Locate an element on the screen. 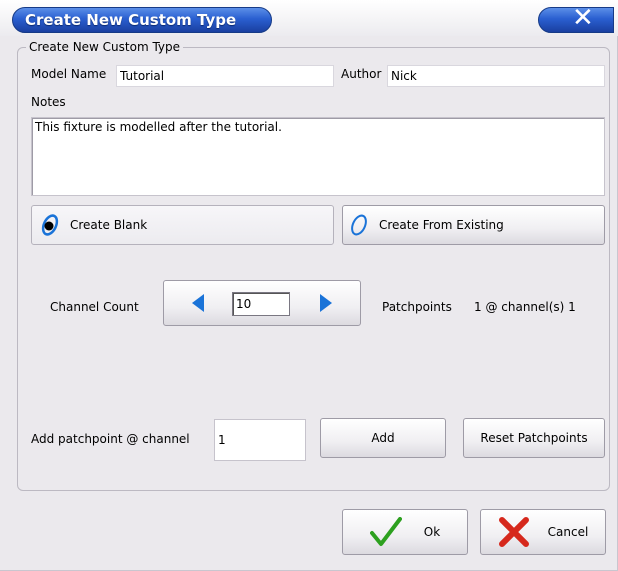 The width and height of the screenshot is (618, 571). cancel-button: Cancel is located at coordinates (543, 532).